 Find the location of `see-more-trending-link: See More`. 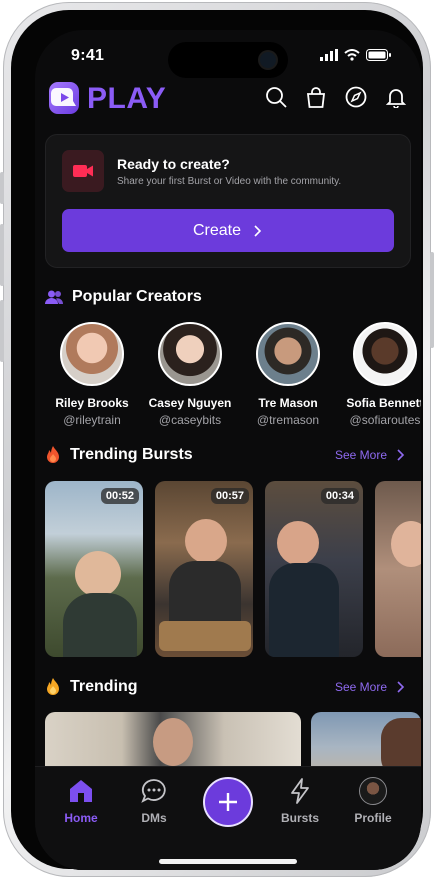

see-more-trending-link: See More is located at coordinates (370, 687).